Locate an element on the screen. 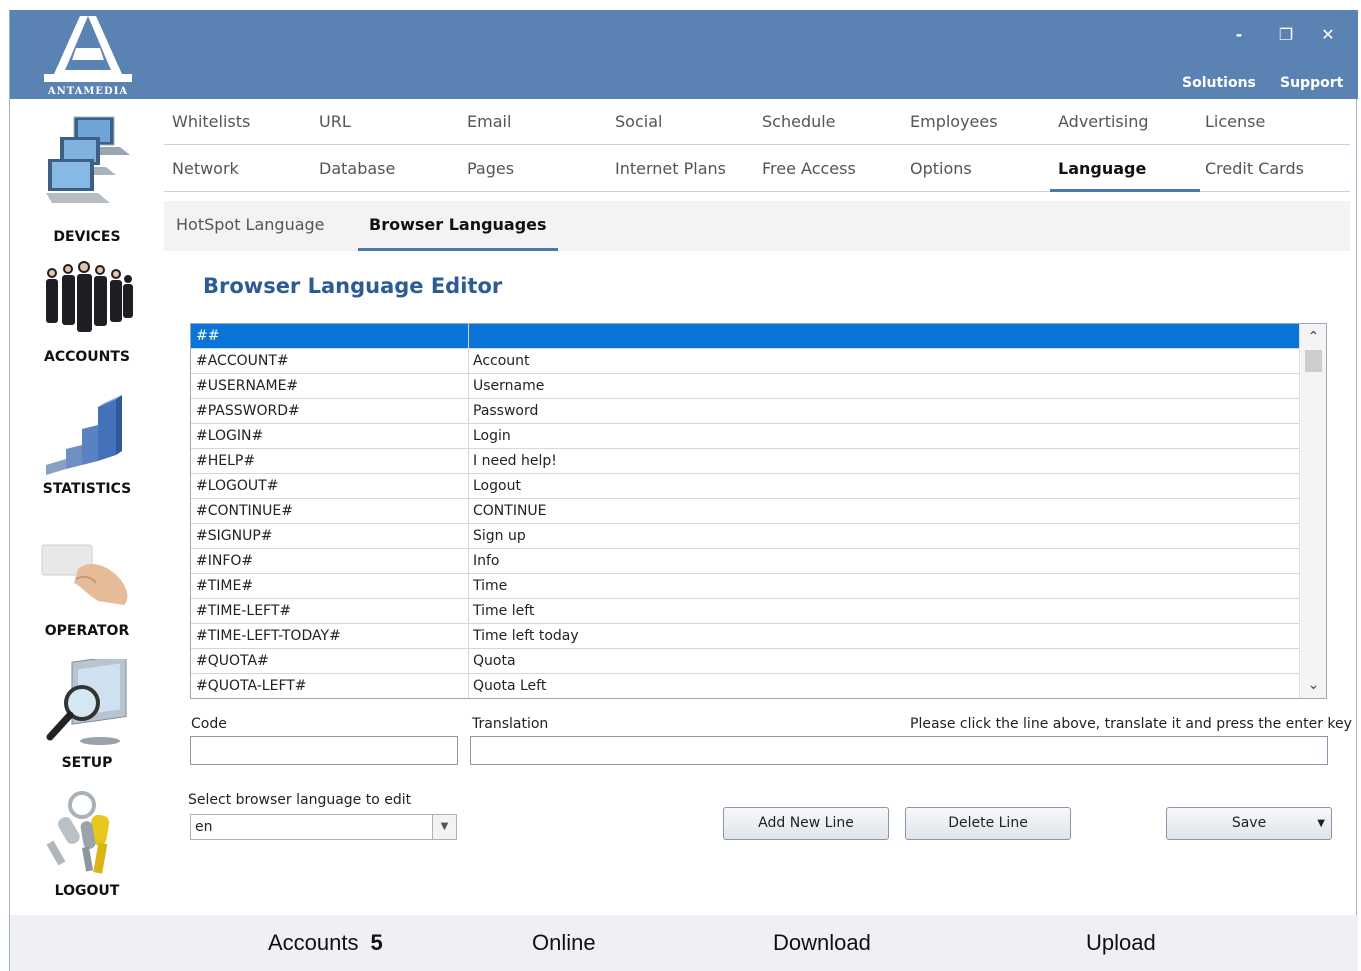 This screenshot has width=1361, height=971. scroll-down-icon: ⌄ is located at coordinates (1313, 685).